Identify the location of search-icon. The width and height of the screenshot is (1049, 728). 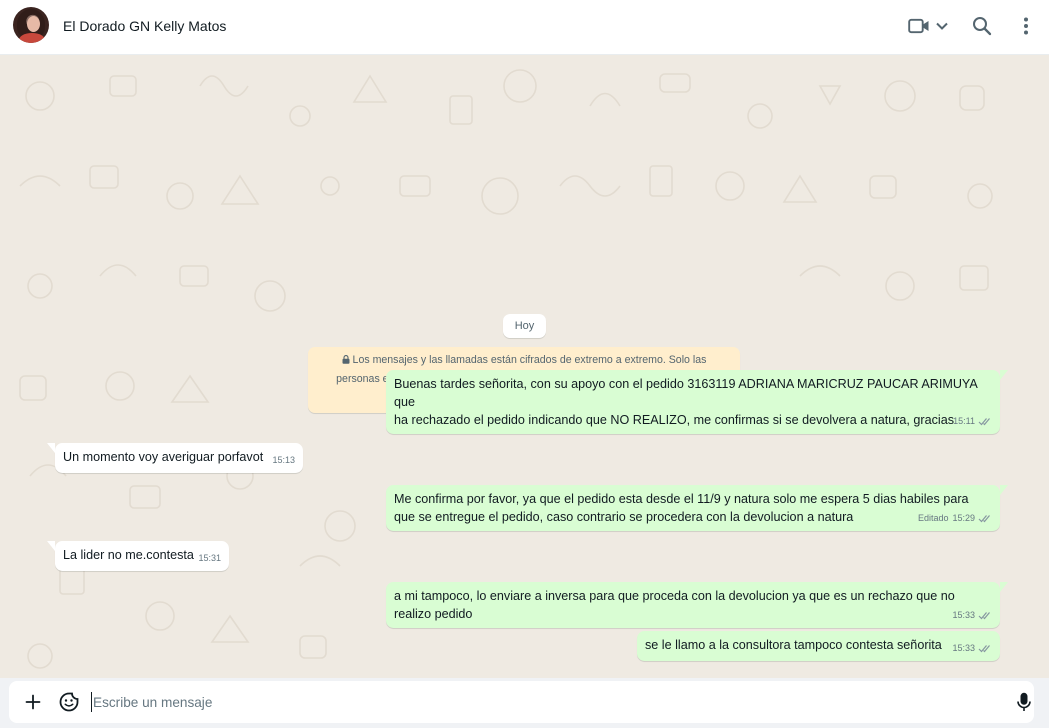
(982, 26).